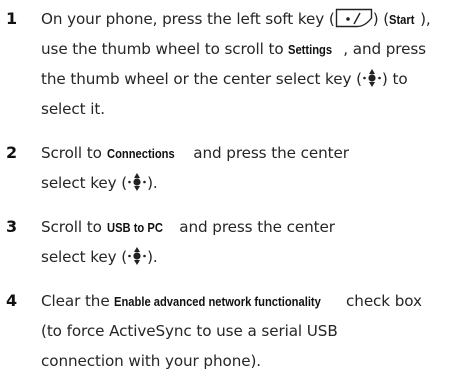 The image size is (464, 387). I want to click on step-line: Scroll to USB to PC and press the center, so click(252, 227).